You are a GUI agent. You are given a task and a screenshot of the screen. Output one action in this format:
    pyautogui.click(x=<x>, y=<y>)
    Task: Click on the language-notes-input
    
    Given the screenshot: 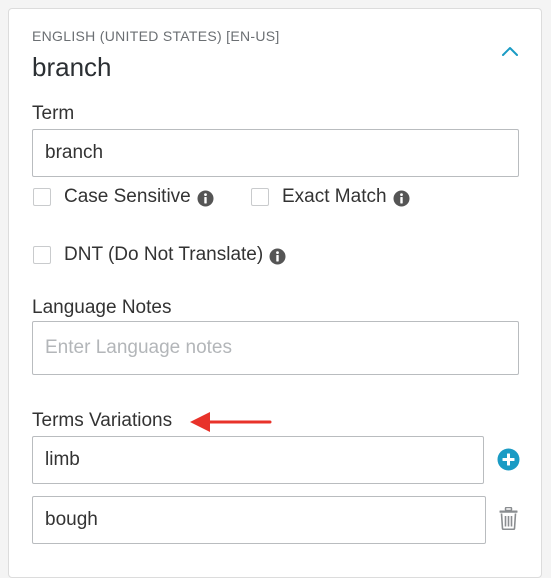 What is the action you would take?
    pyautogui.click(x=275, y=348)
    